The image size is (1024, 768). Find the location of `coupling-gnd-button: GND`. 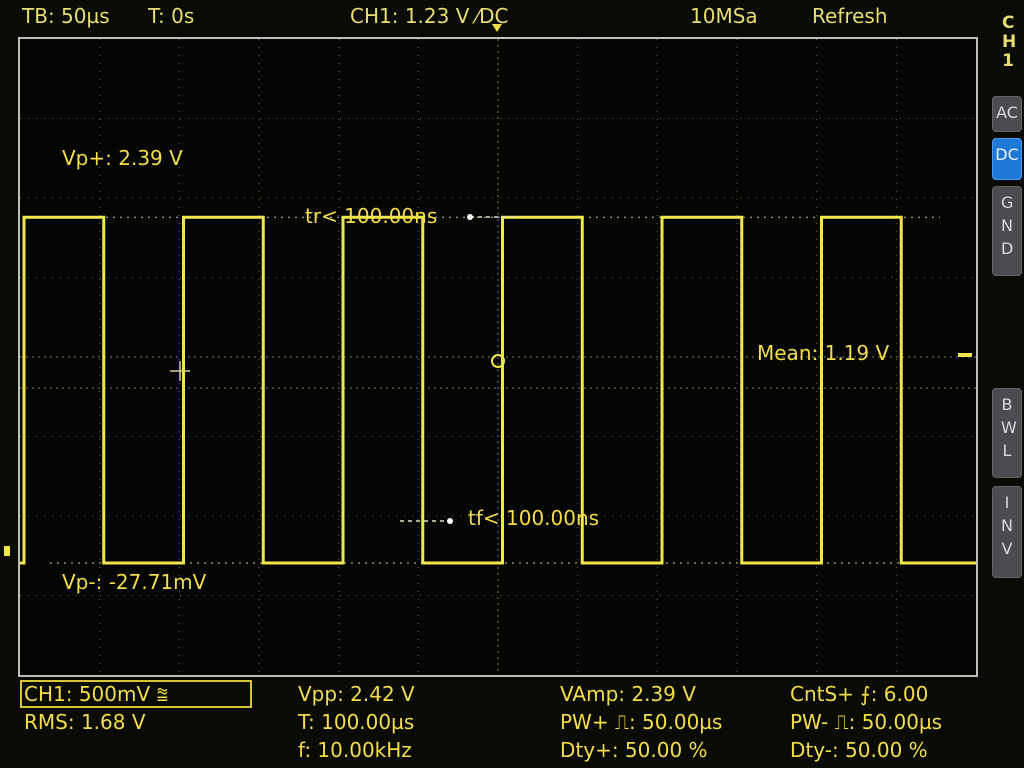

coupling-gnd-button: GND is located at coordinates (1007, 231).